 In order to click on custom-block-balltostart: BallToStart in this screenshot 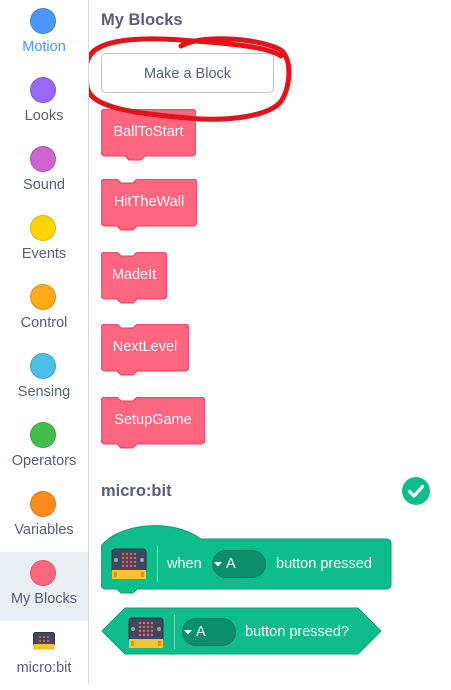, I will do `click(148, 136)`.